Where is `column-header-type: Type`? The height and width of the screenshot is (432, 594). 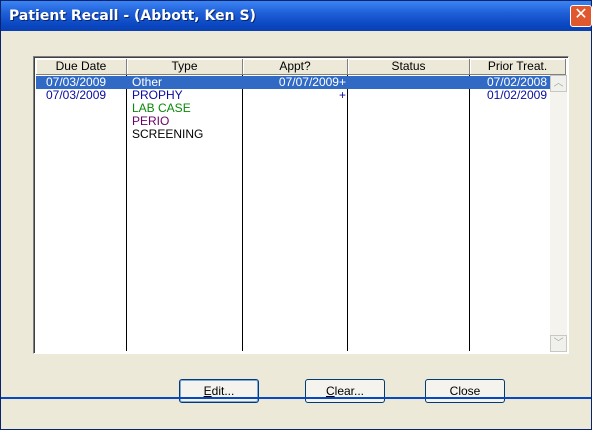
column-header-type: Type is located at coordinates (185, 67).